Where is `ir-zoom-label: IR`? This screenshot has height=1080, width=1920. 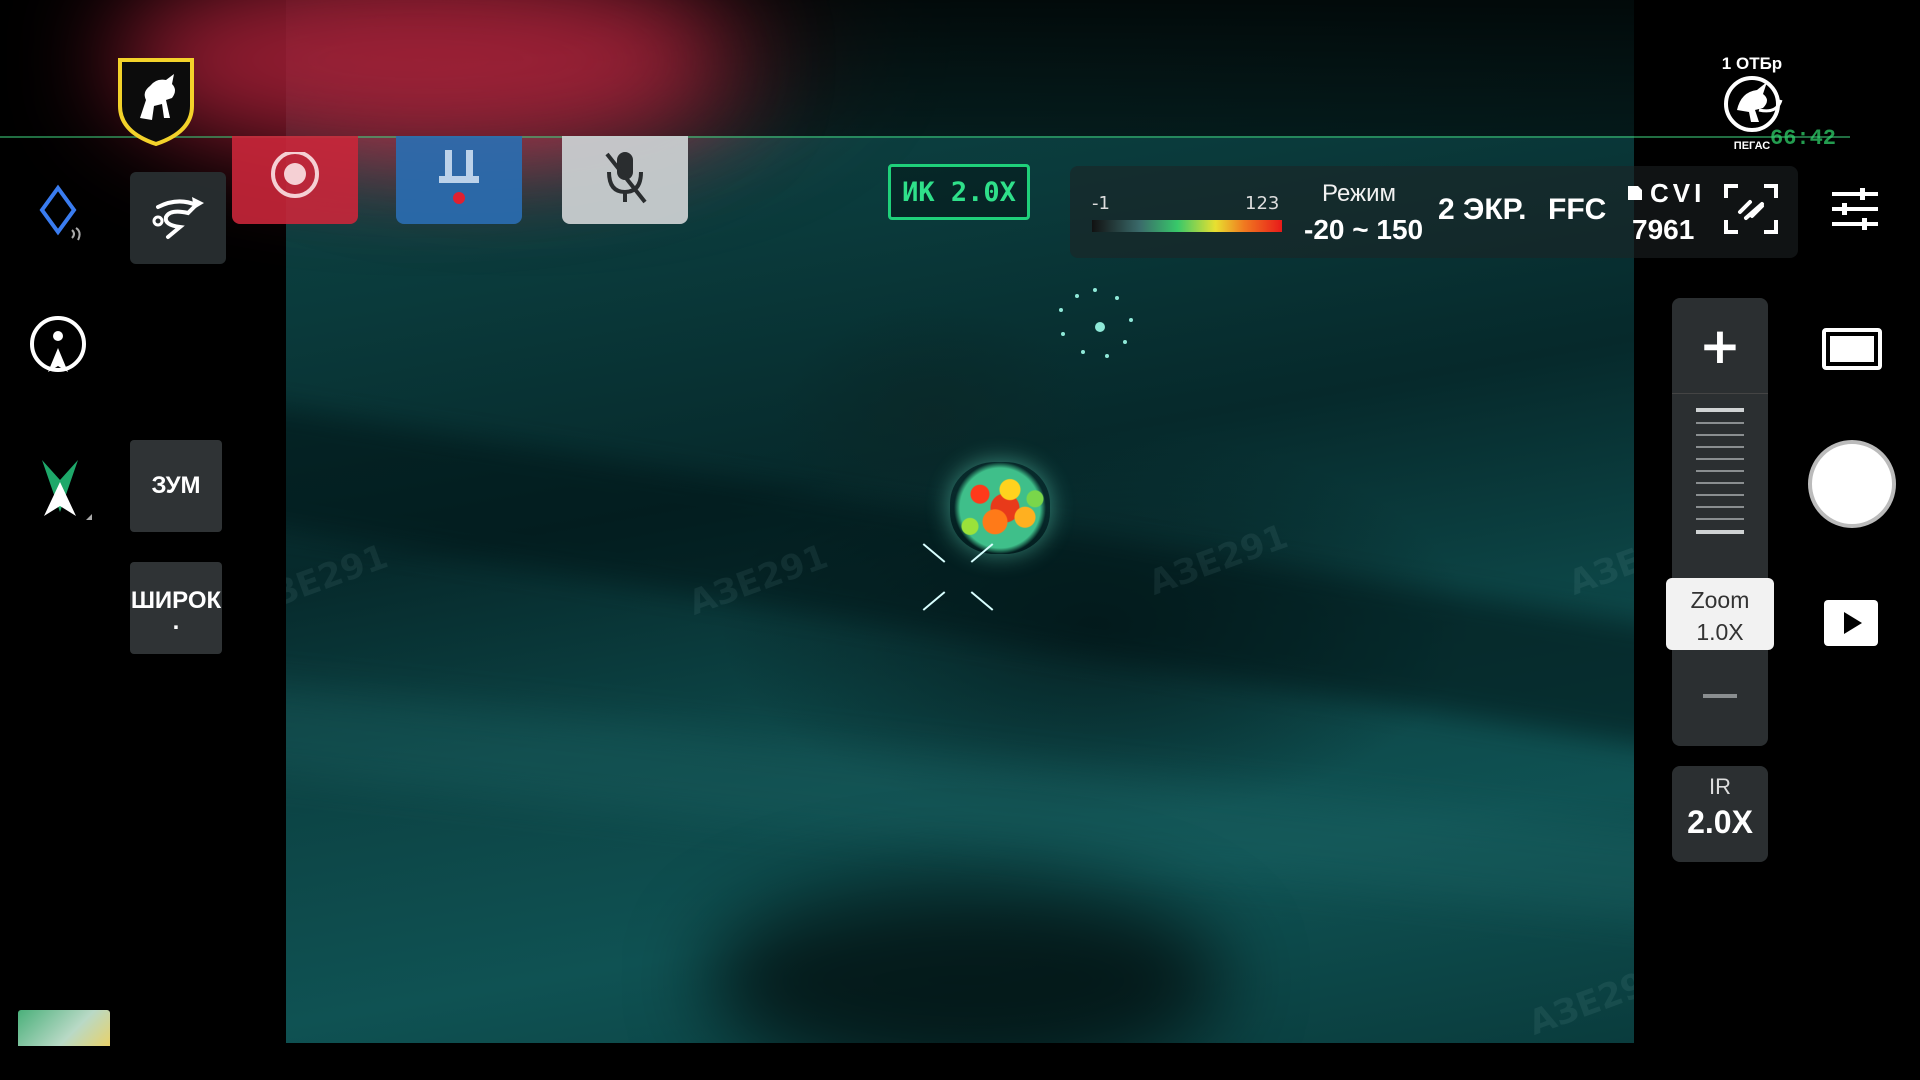 ir-zoom-label: IR is located at coordinates (1720, 786).